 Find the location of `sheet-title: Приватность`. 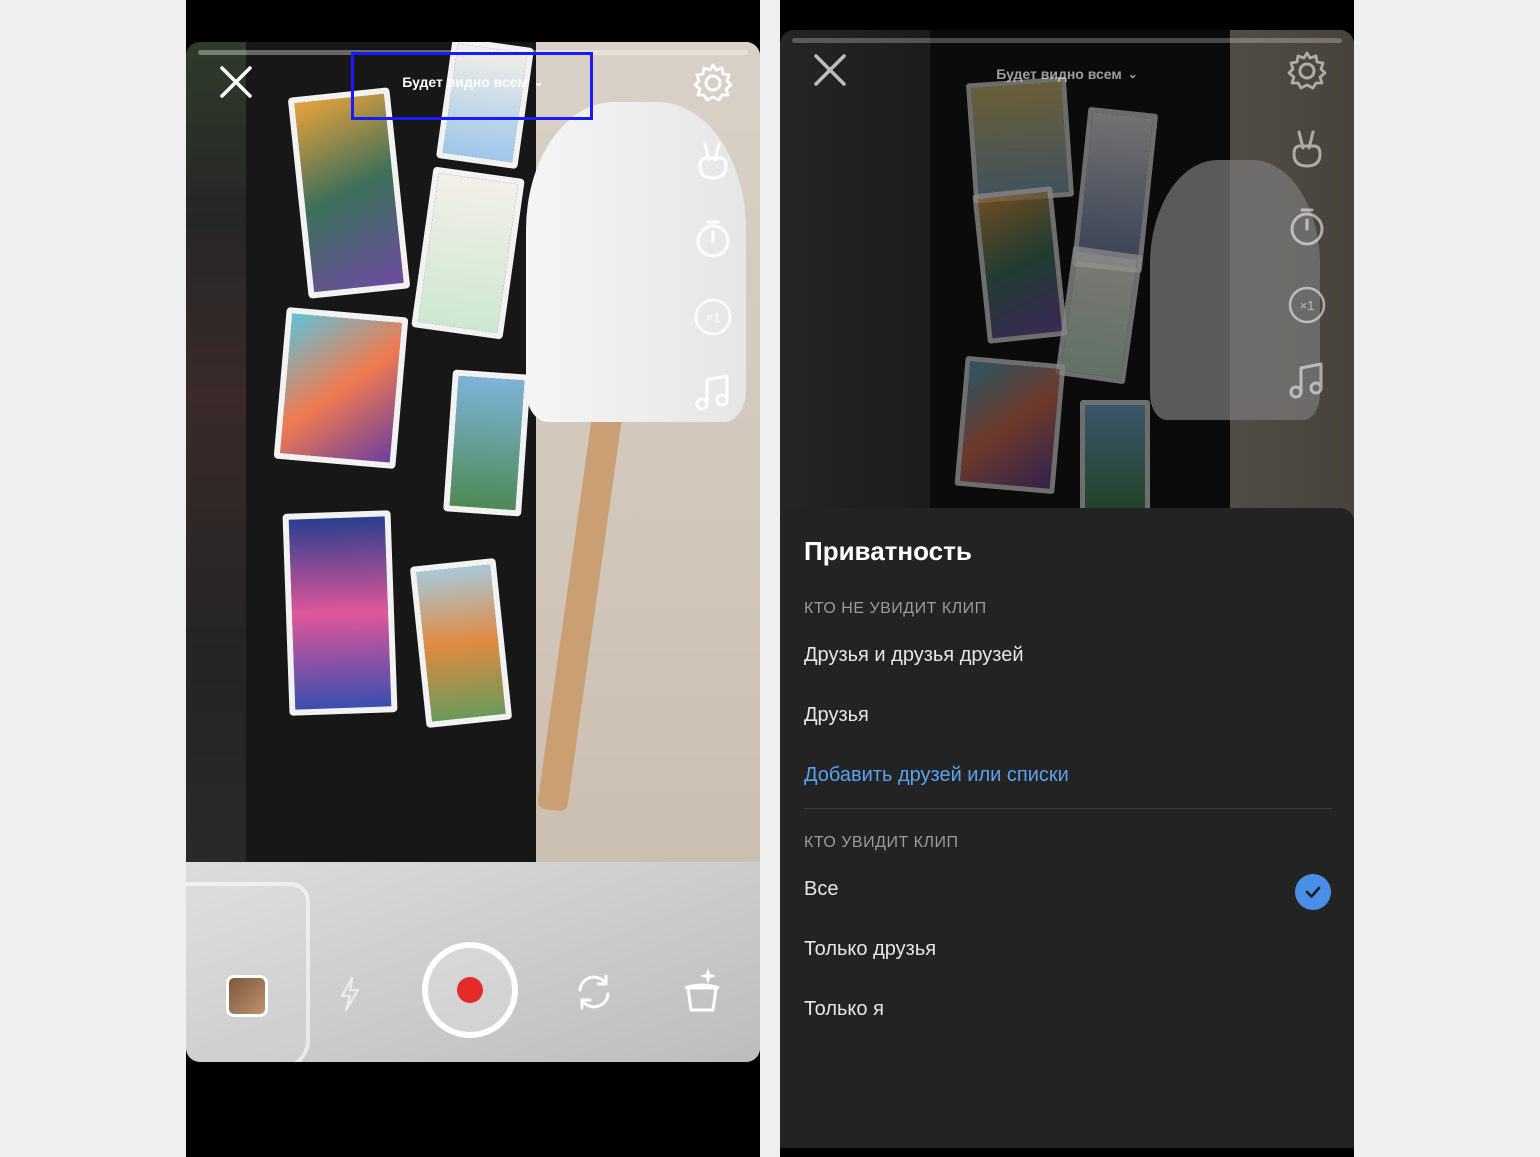

sheet-title: Приватность is located at coordinates (888, 551).